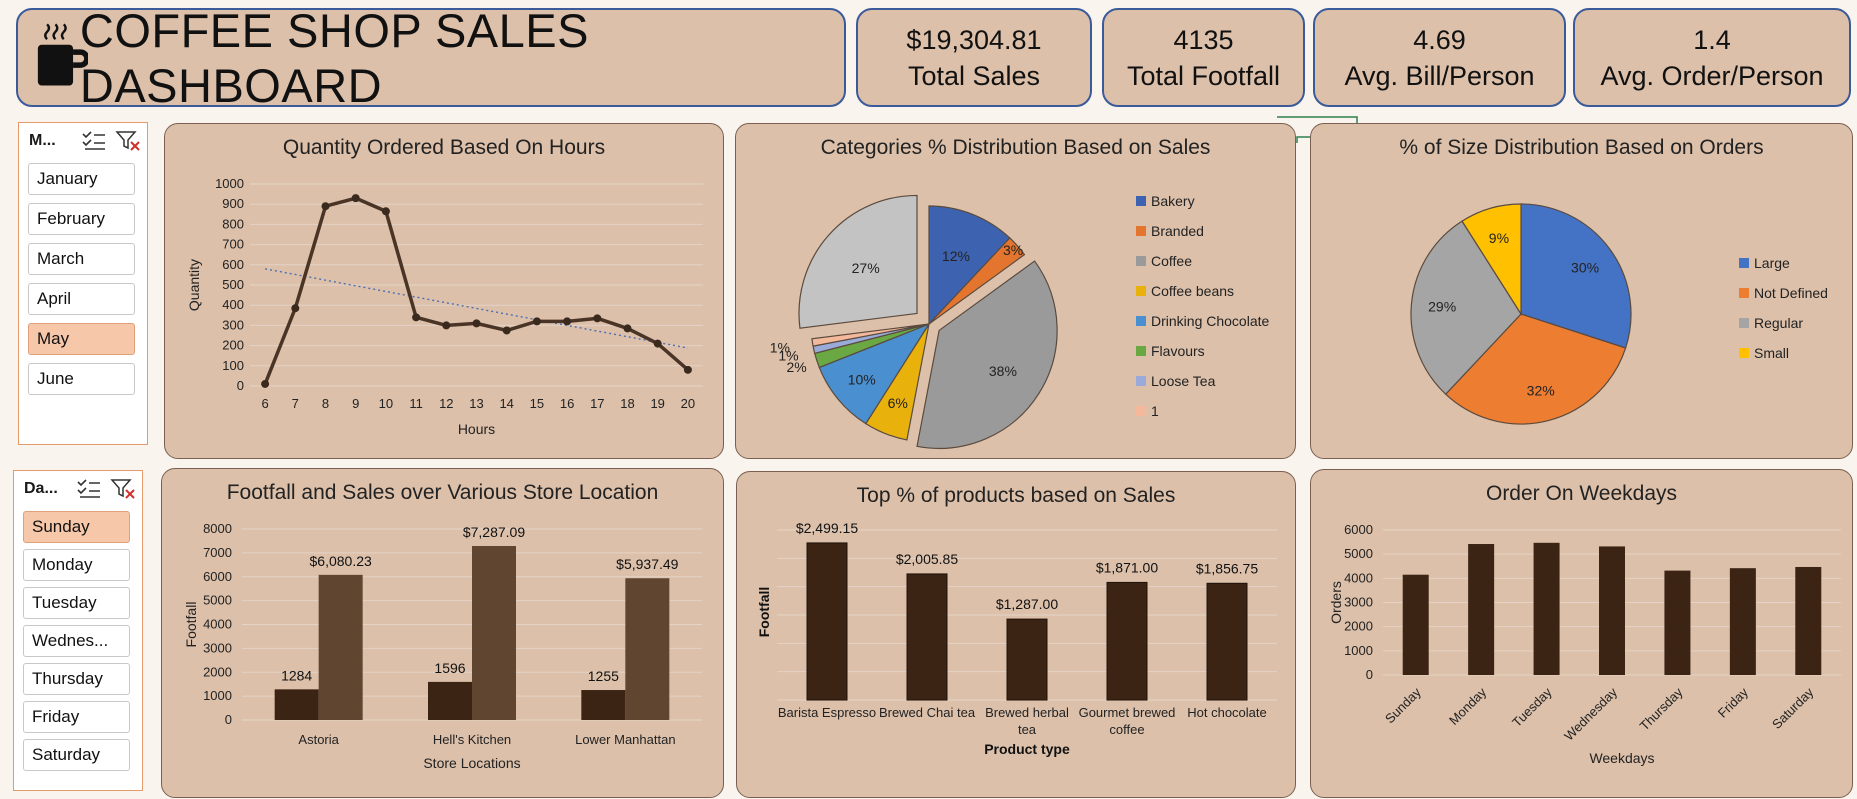  Describe the element at coordinates (264, 403) in the screenshot. I see `x-tick-label: 6` at that location.